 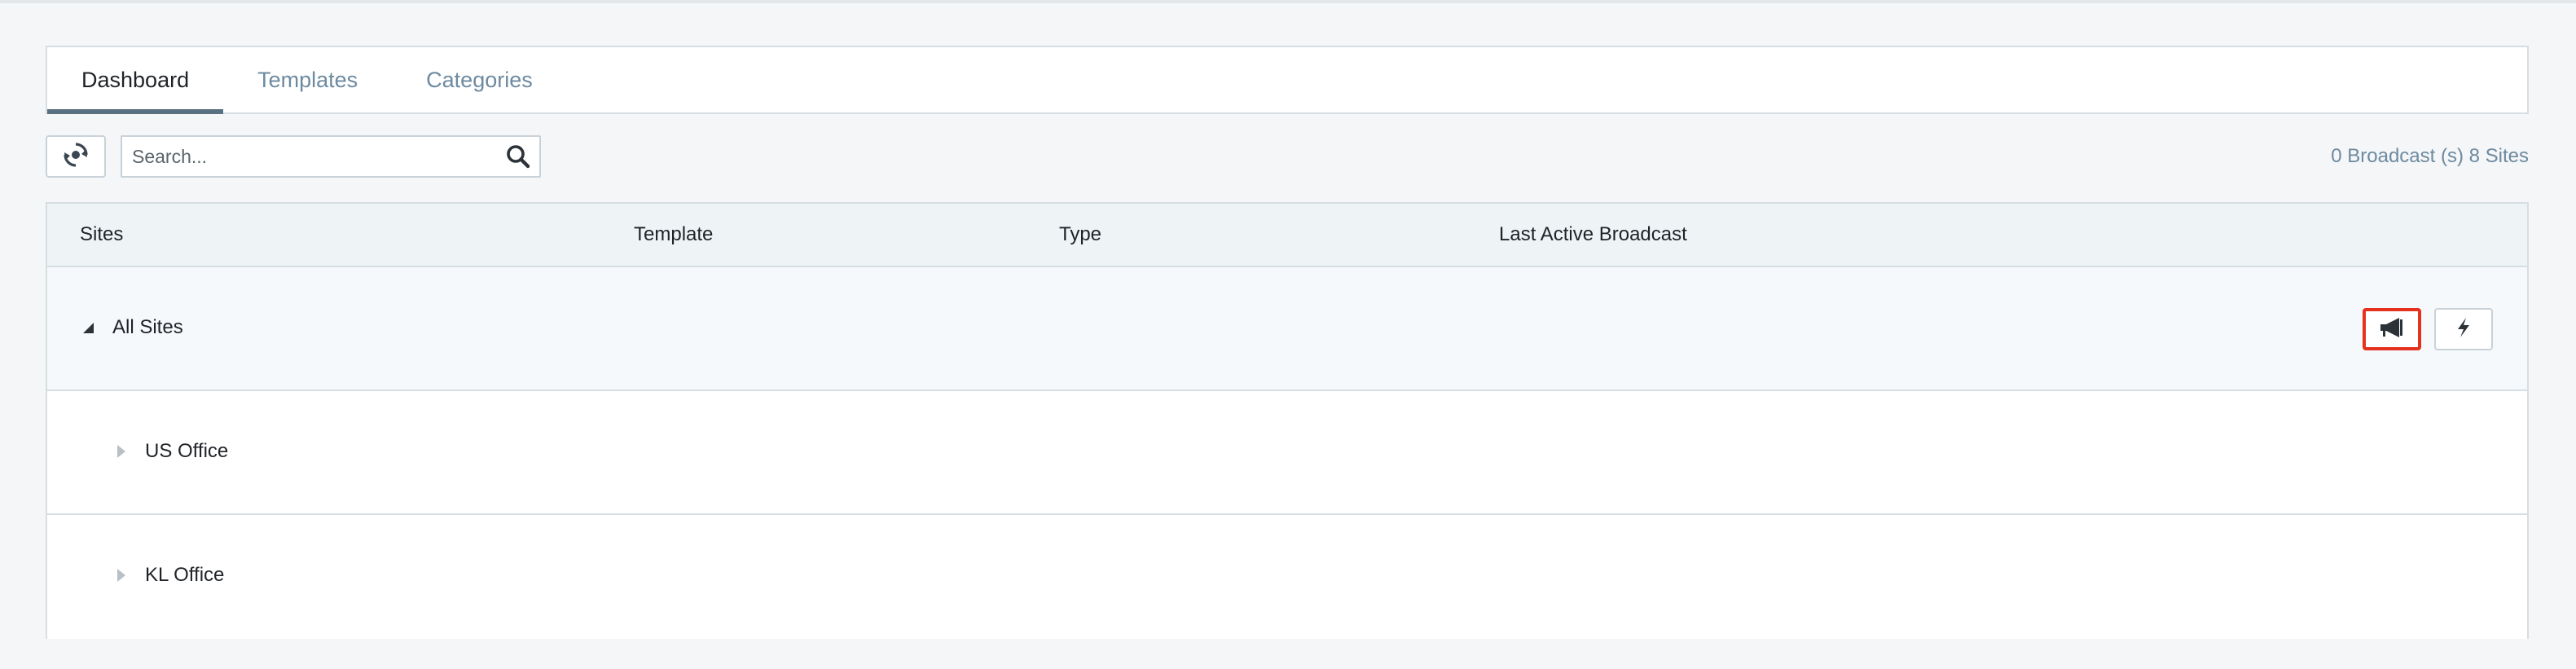 What do you see at coordinates (307, 79) in the screenshot?
I see `tab-templates: Templates` at bounding box center [307, 79].